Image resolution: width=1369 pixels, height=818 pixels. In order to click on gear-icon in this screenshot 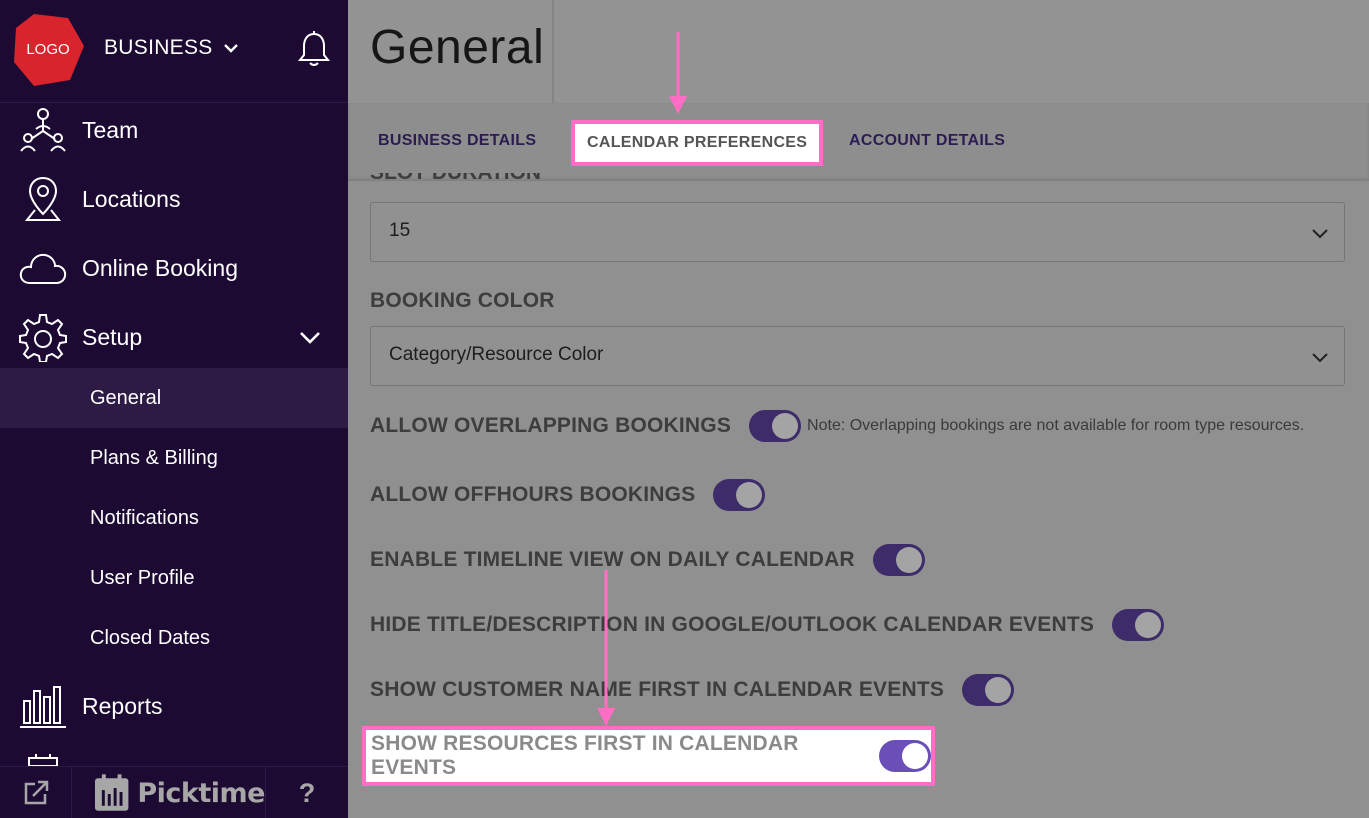, I will do `click(43, 338)`.